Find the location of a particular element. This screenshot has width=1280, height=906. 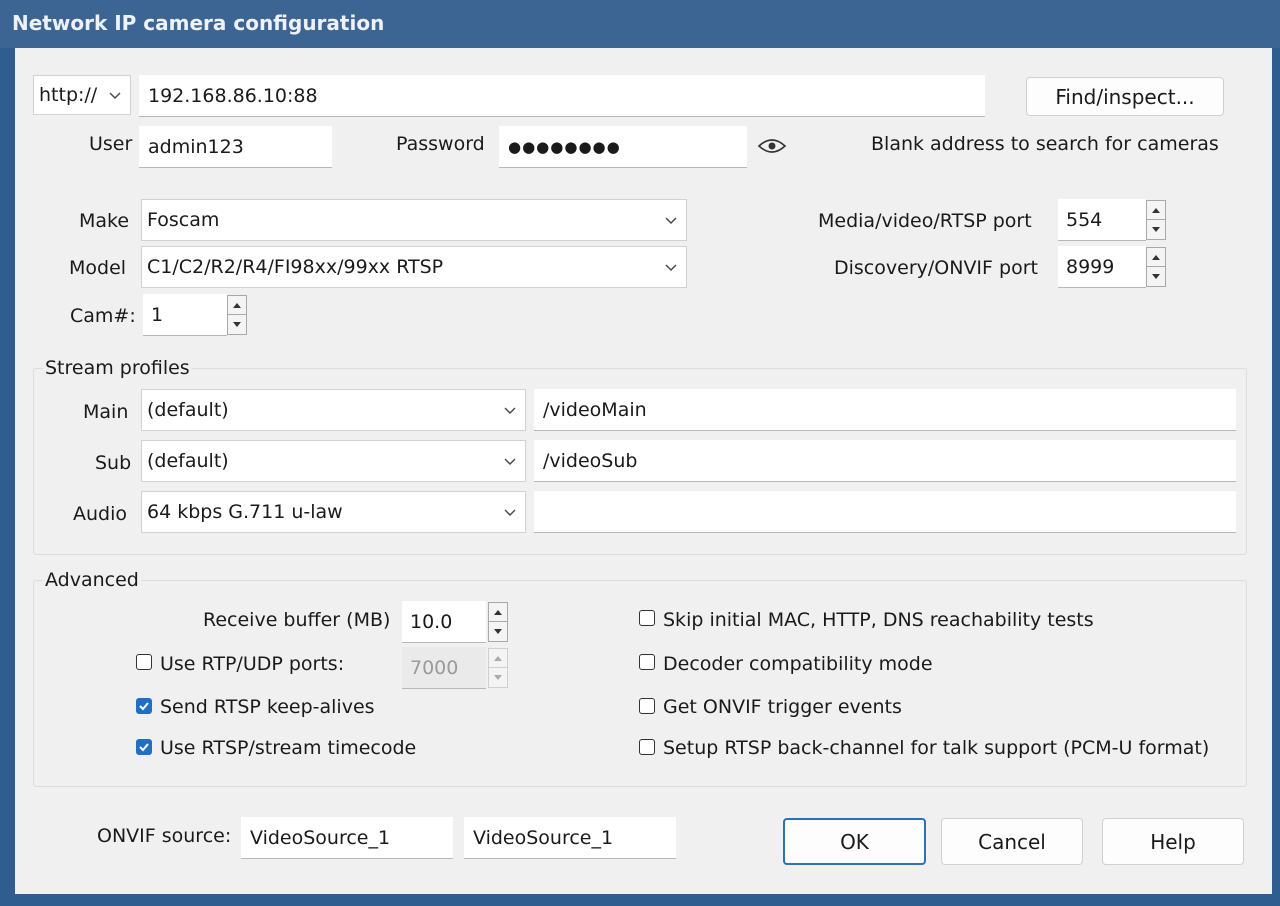

cam-number-spinner is located at coordinates (237, 315).